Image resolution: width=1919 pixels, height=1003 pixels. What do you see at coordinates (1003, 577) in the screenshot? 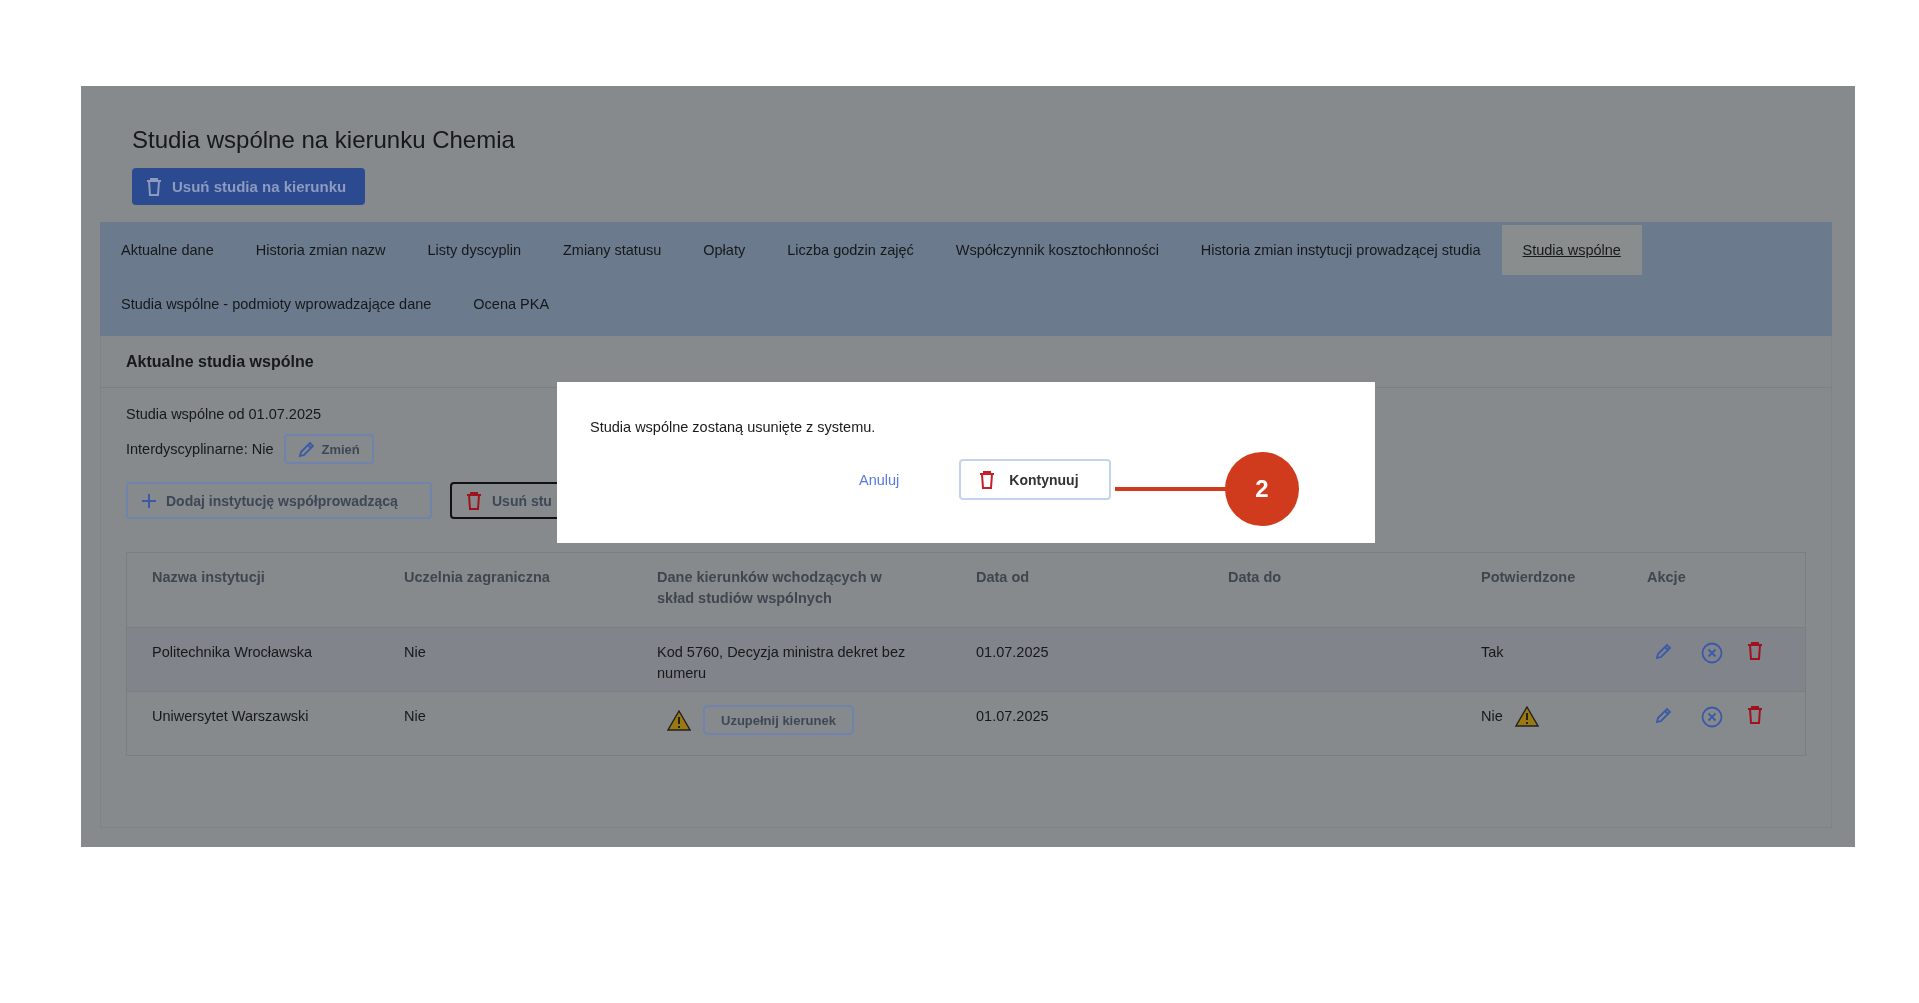
I see `column-header: Data od` at bounding box center [1003, 577].